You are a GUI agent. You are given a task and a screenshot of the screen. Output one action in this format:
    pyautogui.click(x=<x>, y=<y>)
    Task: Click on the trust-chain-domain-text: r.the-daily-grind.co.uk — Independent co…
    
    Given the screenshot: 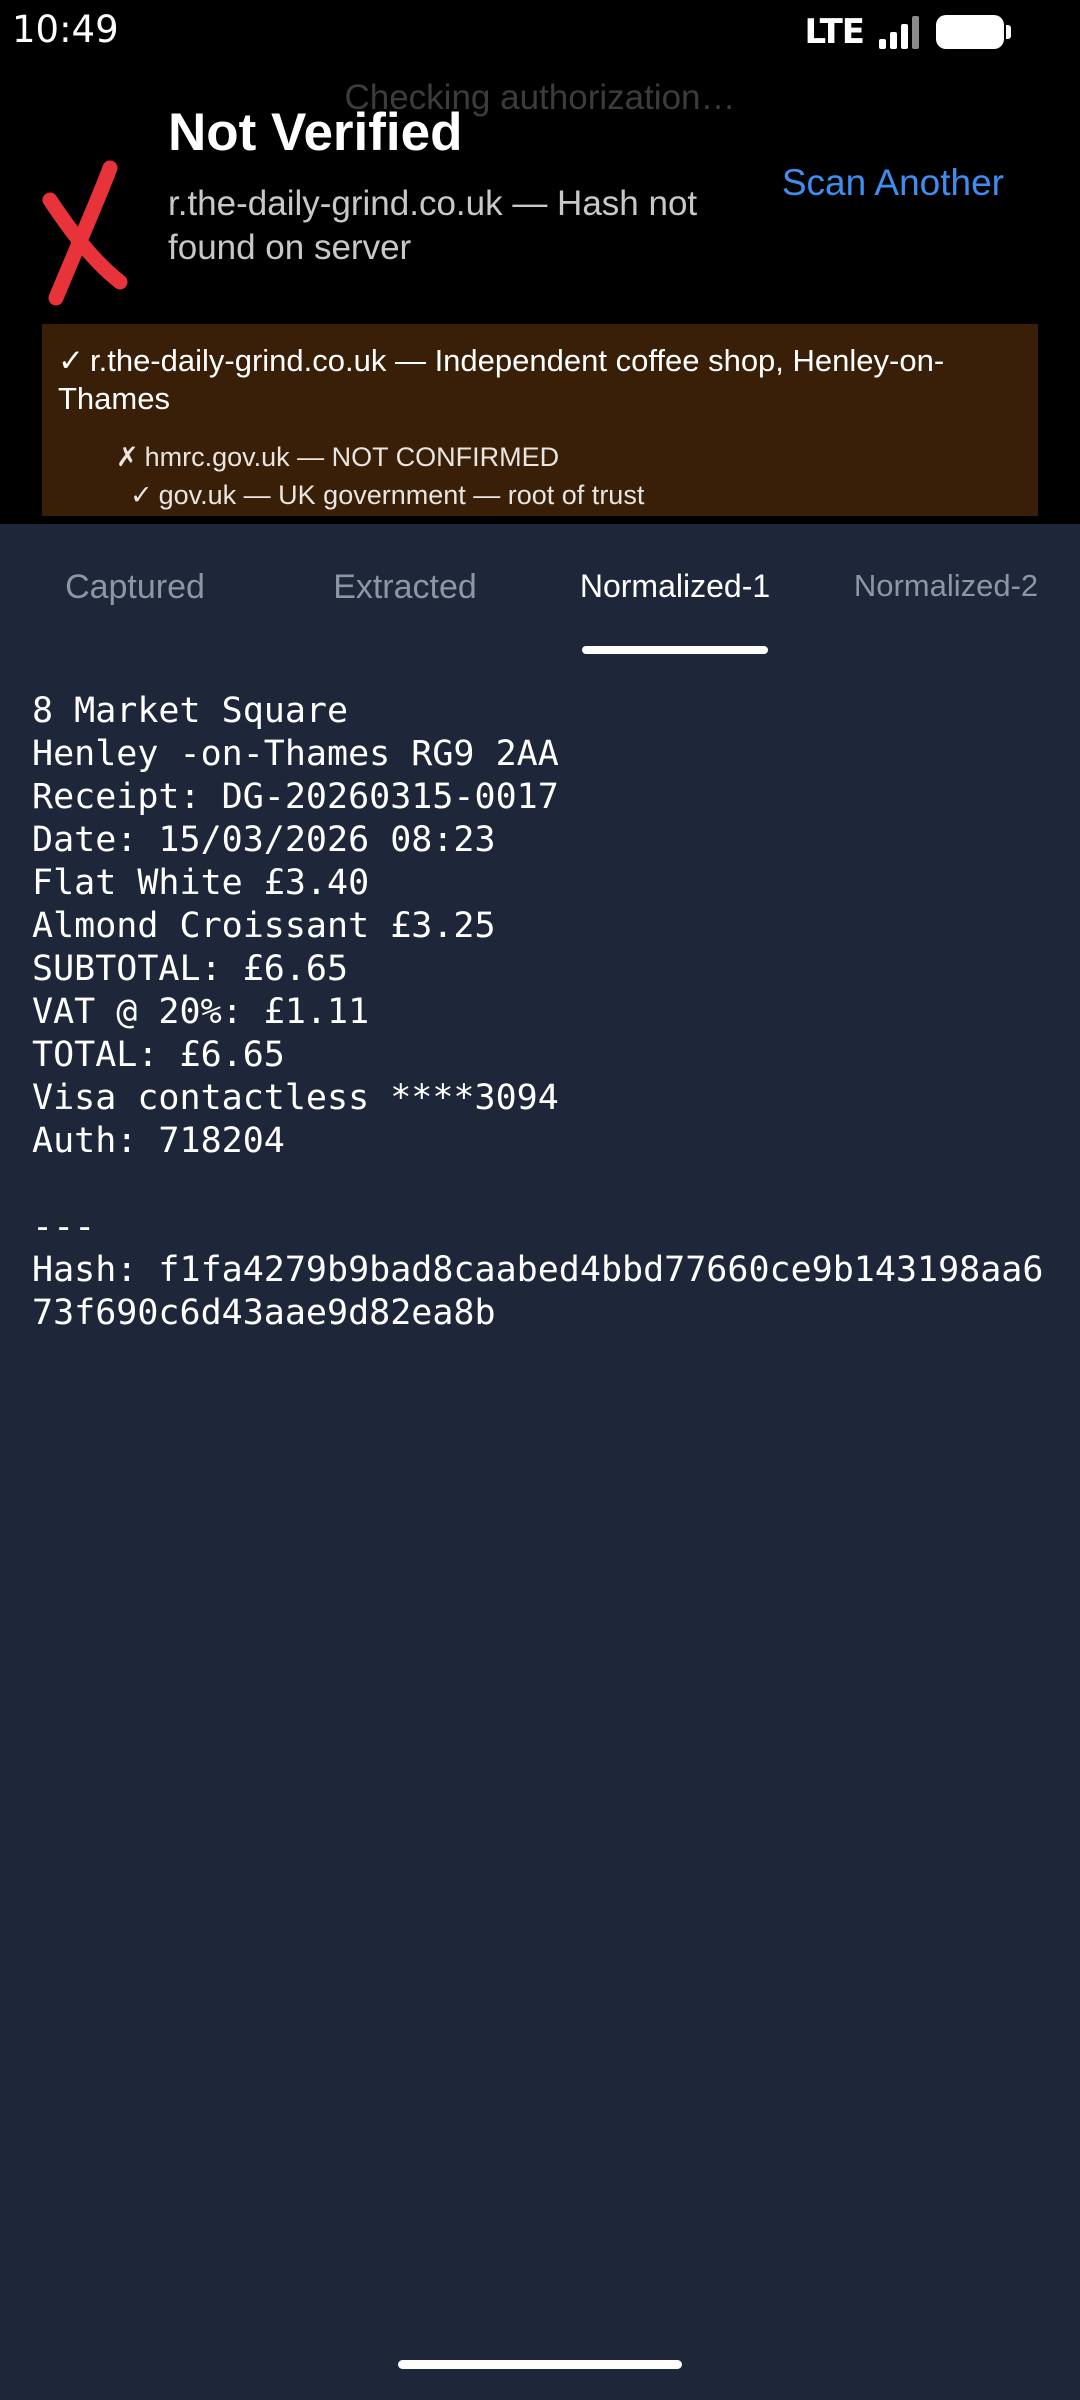 What is the action you would take?
    pyautogui.click(x=501, y=379)
    